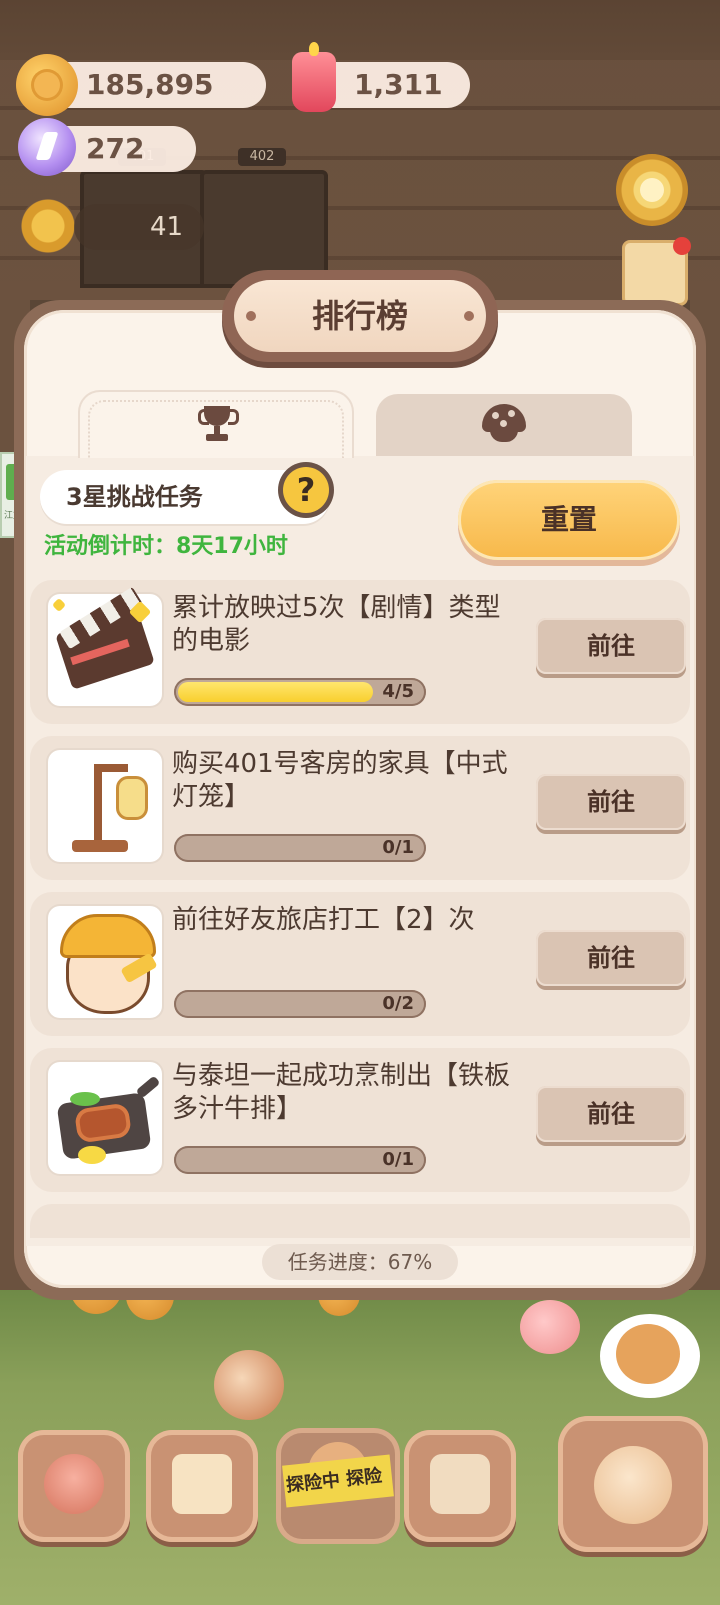  I want to click on nav-shop-button, so click(460, 1486).